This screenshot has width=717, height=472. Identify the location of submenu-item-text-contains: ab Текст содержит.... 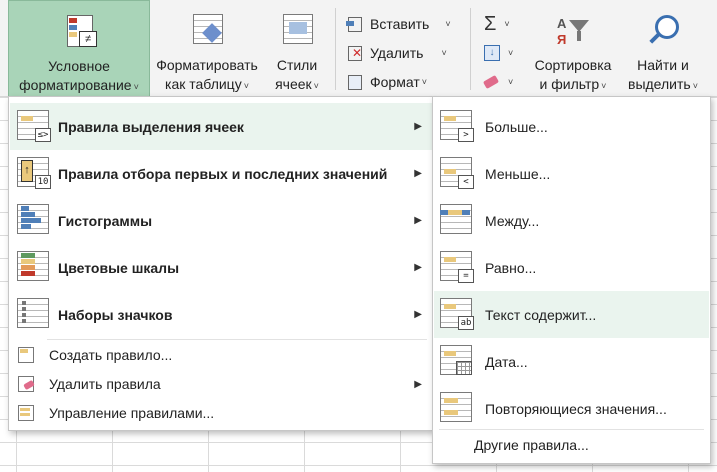
(571, 314).